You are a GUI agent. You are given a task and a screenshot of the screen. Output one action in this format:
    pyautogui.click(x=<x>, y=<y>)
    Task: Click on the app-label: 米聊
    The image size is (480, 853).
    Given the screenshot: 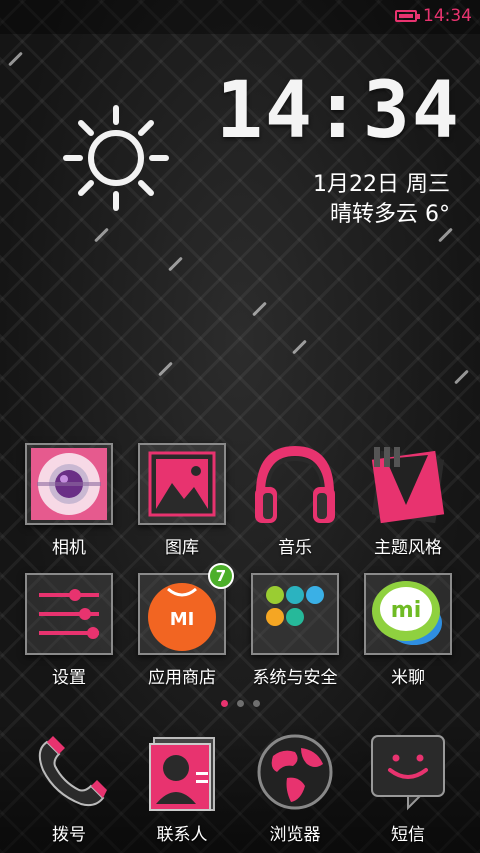 What is the action you would take?
    pyautogui.click(x=408, y=678)
    